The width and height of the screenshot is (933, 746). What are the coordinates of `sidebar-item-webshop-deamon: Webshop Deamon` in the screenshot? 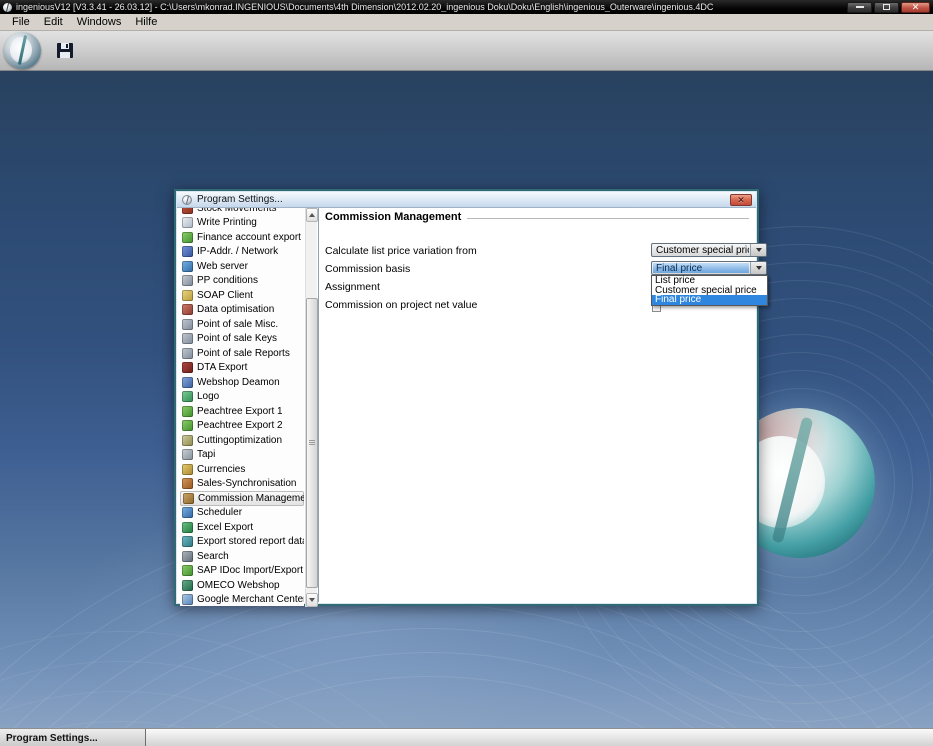 It's located at (242, 382).